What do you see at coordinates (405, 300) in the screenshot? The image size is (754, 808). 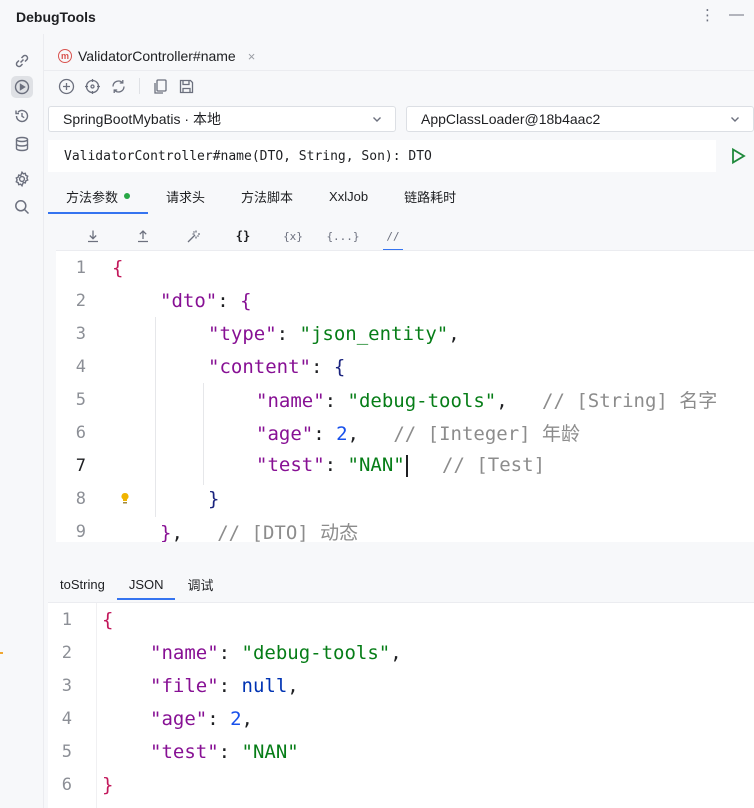 I see `code-line: 2 "dto": {` at bounding box center [405, 300].